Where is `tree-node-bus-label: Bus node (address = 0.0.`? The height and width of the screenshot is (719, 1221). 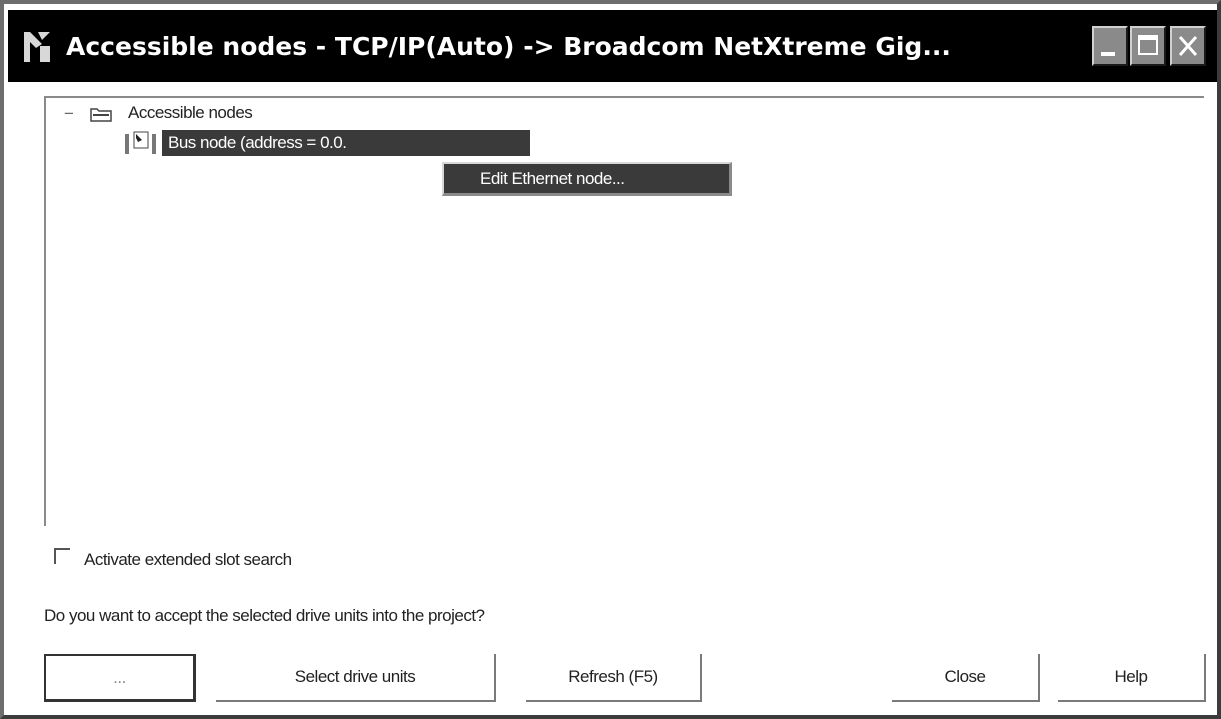 tree-node-bus-label: Bus node (address = 0.0. is located at coordinates (257, 142).